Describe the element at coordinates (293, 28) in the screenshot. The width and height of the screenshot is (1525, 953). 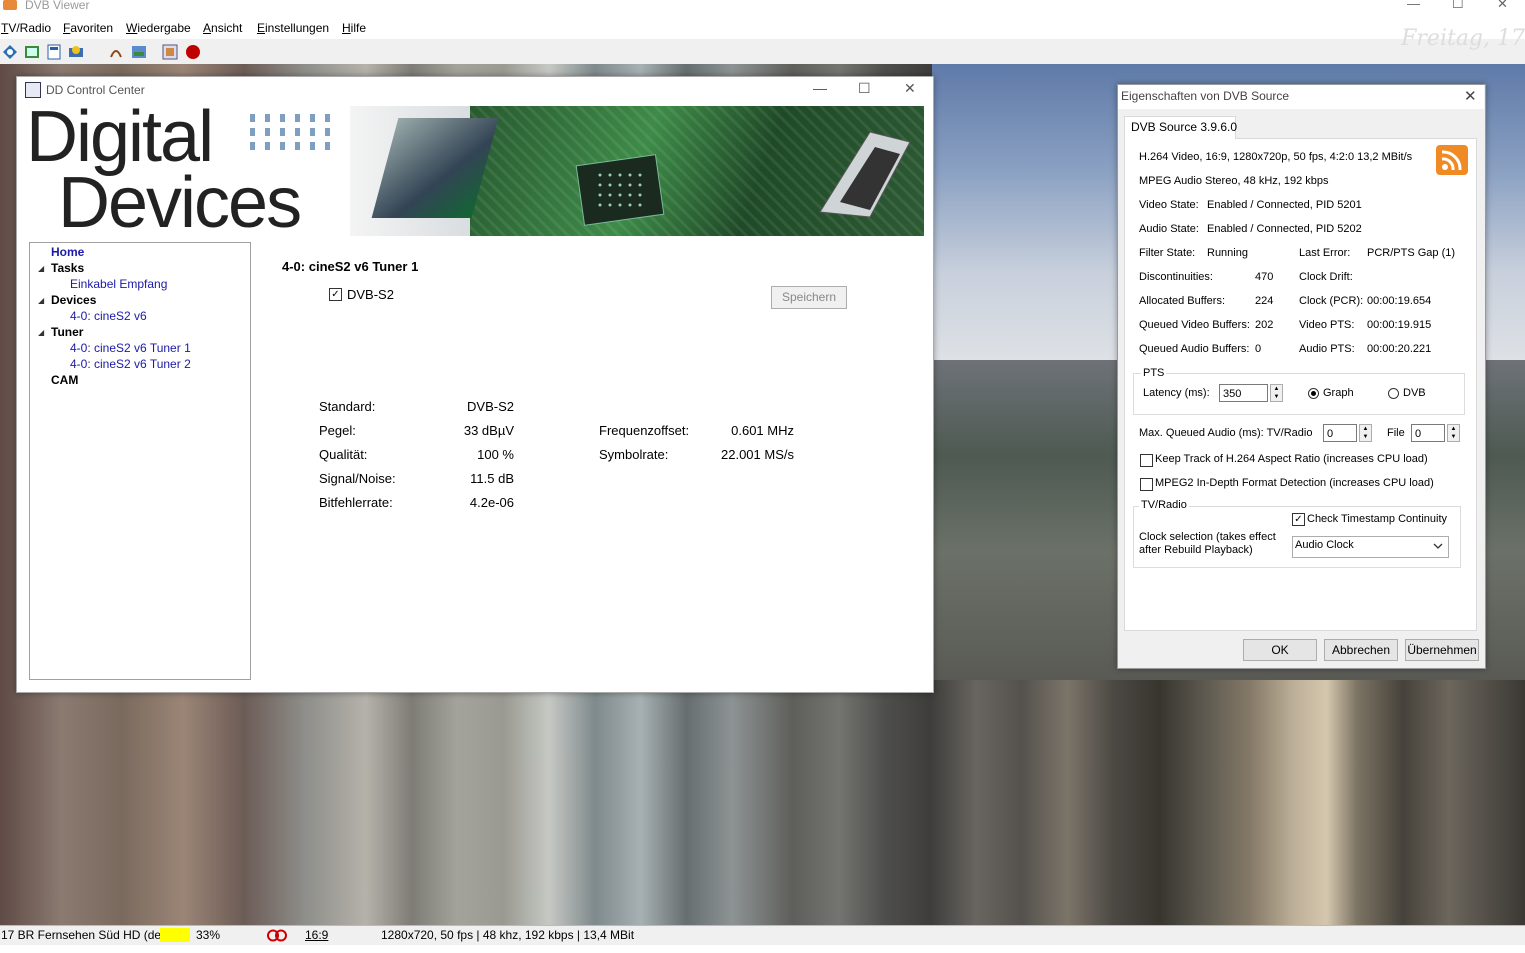
I see `menu-einstellungen: Einstellungen` at that location.